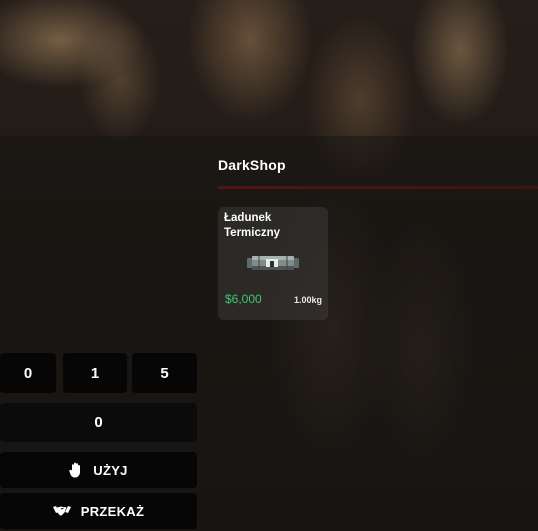 The width and height of the screenshot is (538, 531). What do you see at coordinates (110, 470) in the screenshot?
I see `use-button-label: UŻYJ` at bounding box center [110, 470].